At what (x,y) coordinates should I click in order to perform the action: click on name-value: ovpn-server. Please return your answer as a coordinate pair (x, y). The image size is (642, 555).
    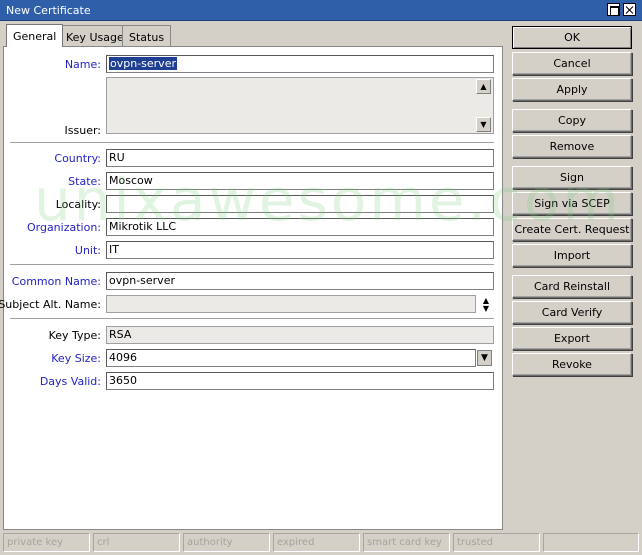
    Looking at the image, I should click on (143, 63).